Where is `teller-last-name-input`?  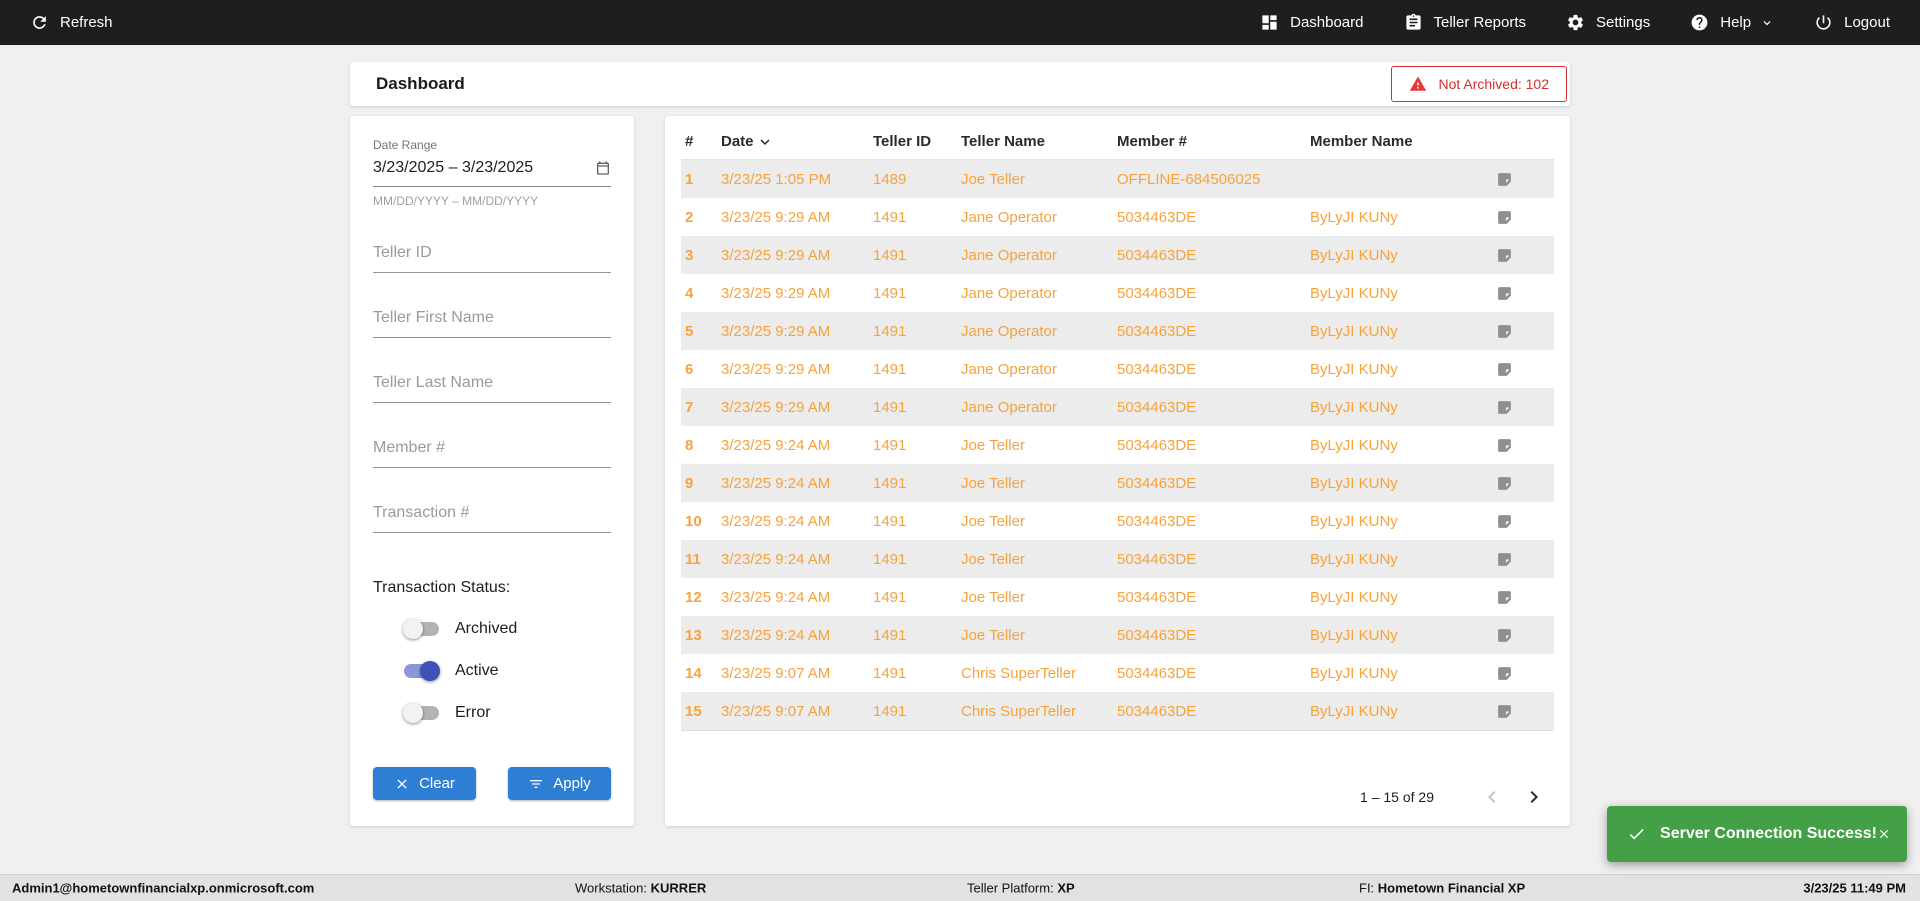
teller-last-name-input is located at coordinates (492, 386).